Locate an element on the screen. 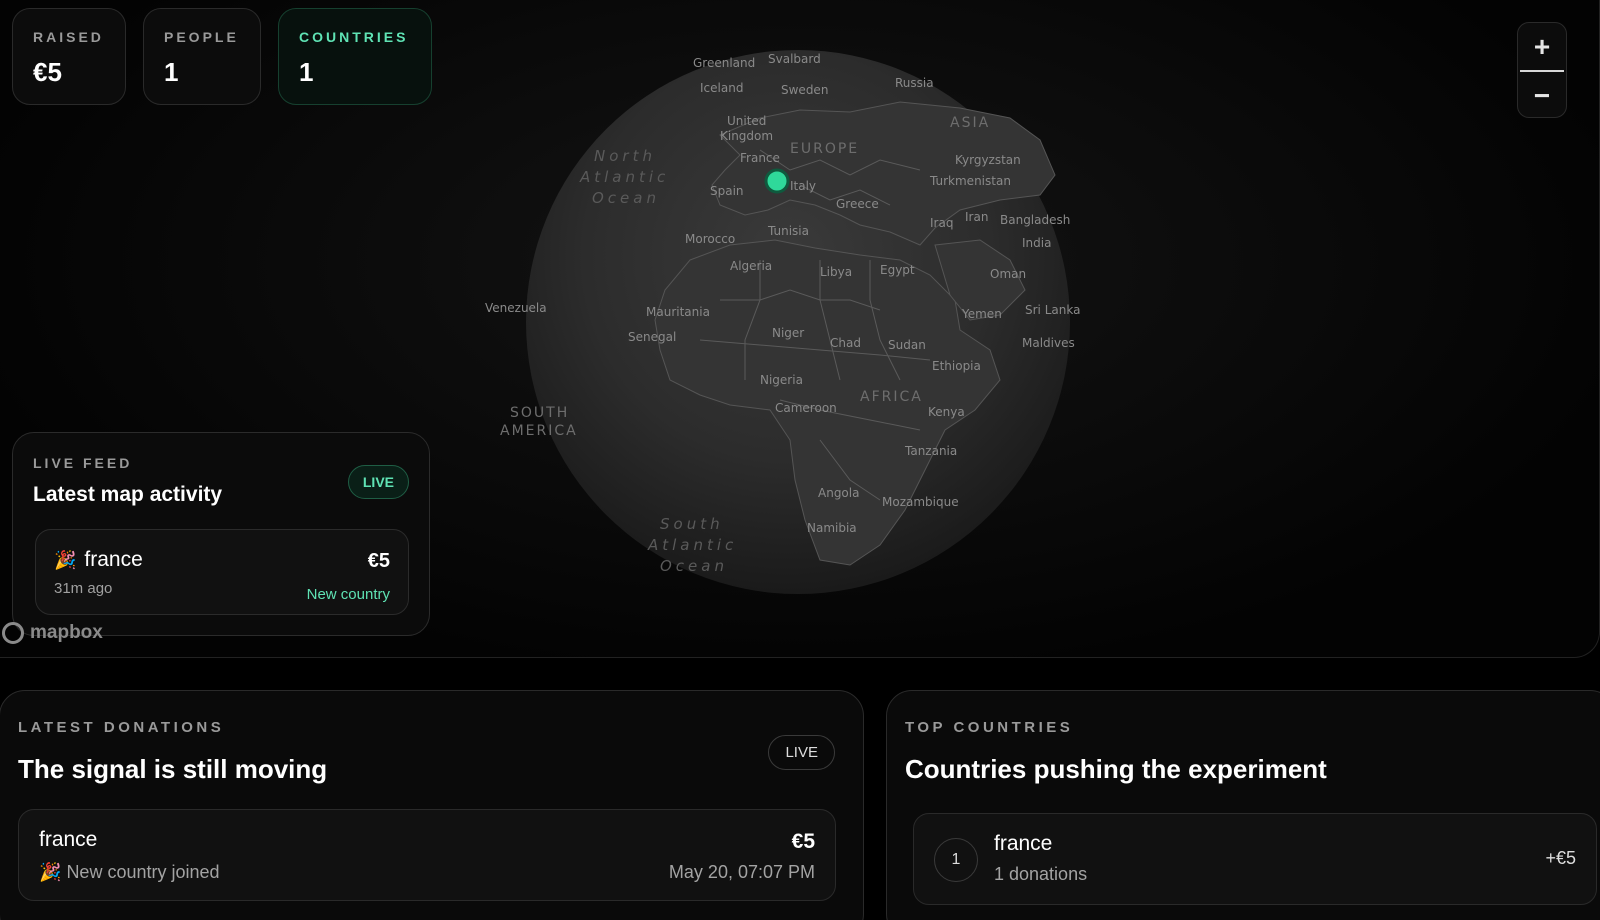 The image size is (1600, 920). top-country-name: france is located at coordinates (1023, 843).